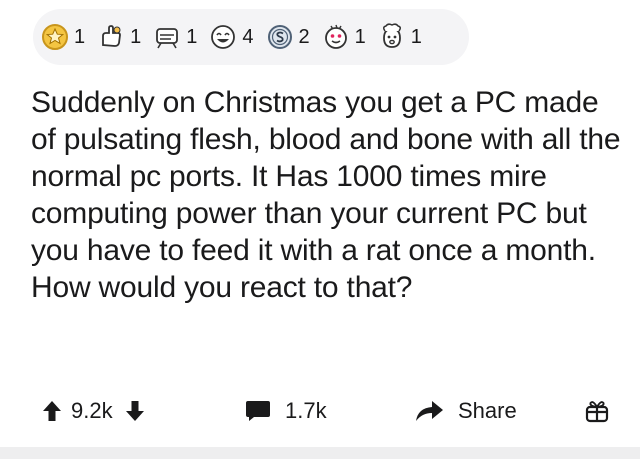 Image resolution: width=640 pixels, height=459 pixels. Describe the element at coordinates (487, 410) in the screenshot. I see `share-label: Share` at that location.